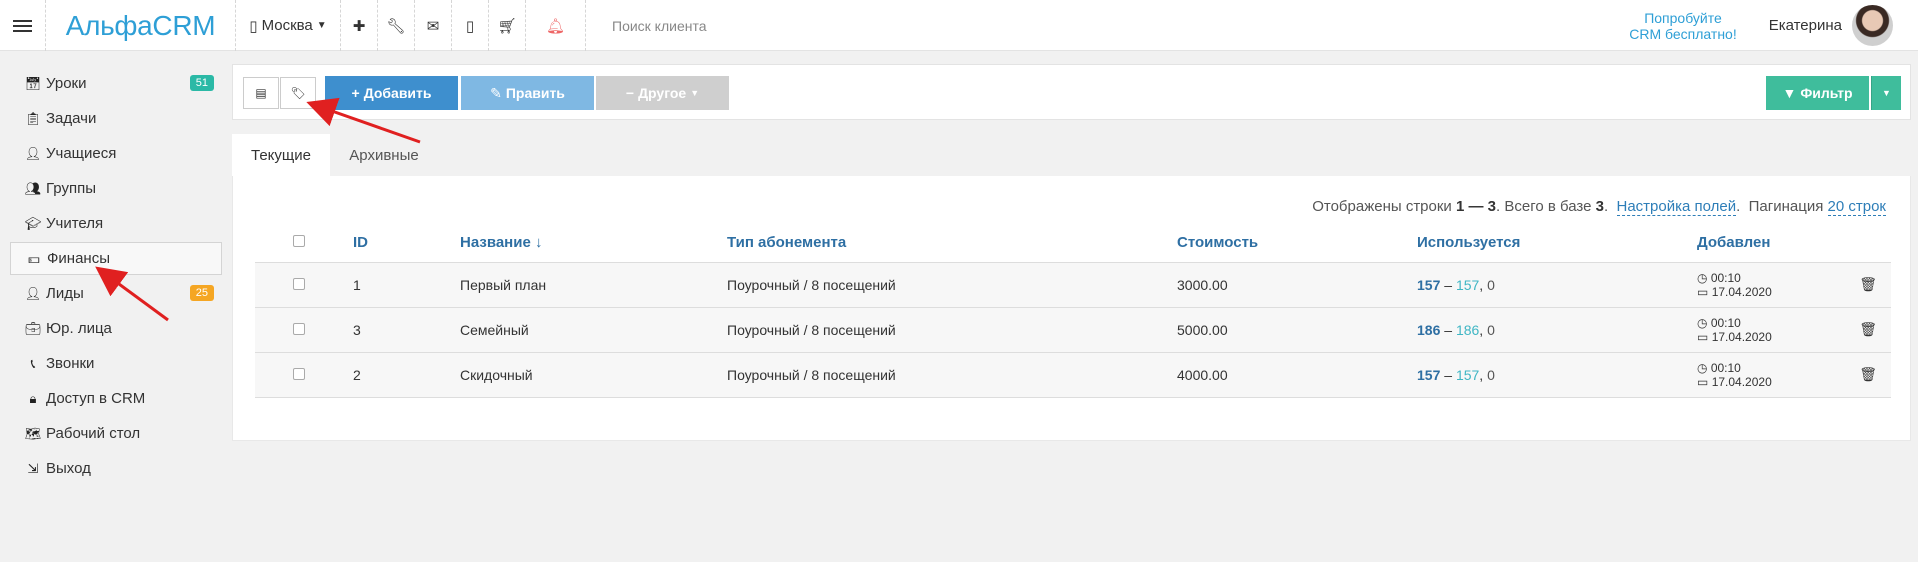  What do you see at coordinates (433, 25) in the screenshot?
I see `envelope-icon: ✉` at bounding box center [433, 25].